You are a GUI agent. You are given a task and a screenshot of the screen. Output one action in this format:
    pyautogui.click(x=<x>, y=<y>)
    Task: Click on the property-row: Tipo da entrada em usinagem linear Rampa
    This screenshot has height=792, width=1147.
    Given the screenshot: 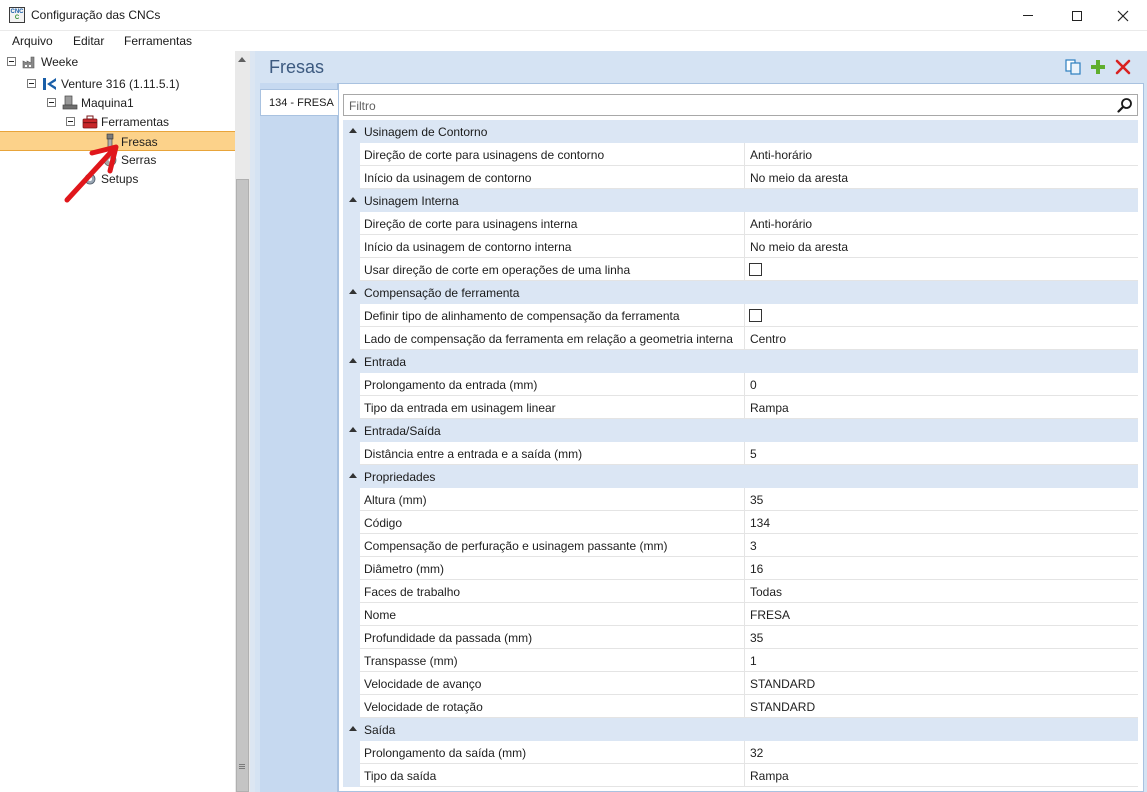 What is the action you would take?
    pyautogui.click(x=740, y=407)
    